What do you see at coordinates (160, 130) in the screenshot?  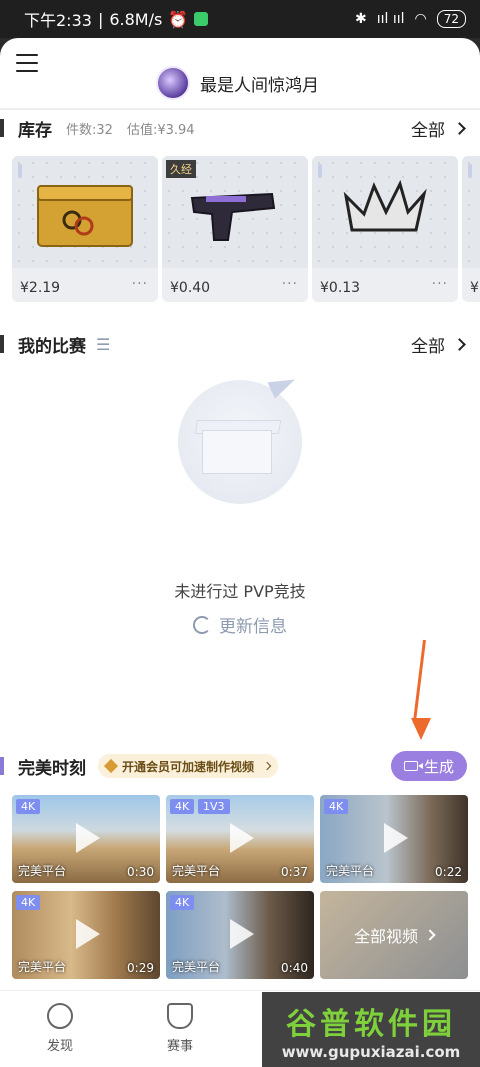 I see `inventory-value: 估值:¥3.94` at bounding box center [160, 130].